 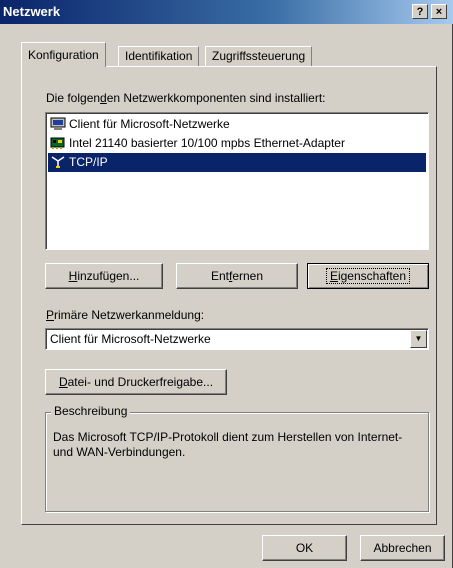 What do you see at coordinates (91, 411) in the screenshot?
I see `description-legend: Beschreibung` at bounding box center [91, 411].